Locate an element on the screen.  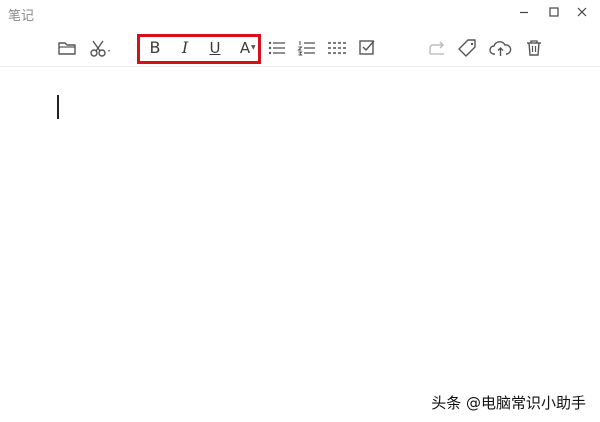
maximize-icon is located at coordinates (554, 12).